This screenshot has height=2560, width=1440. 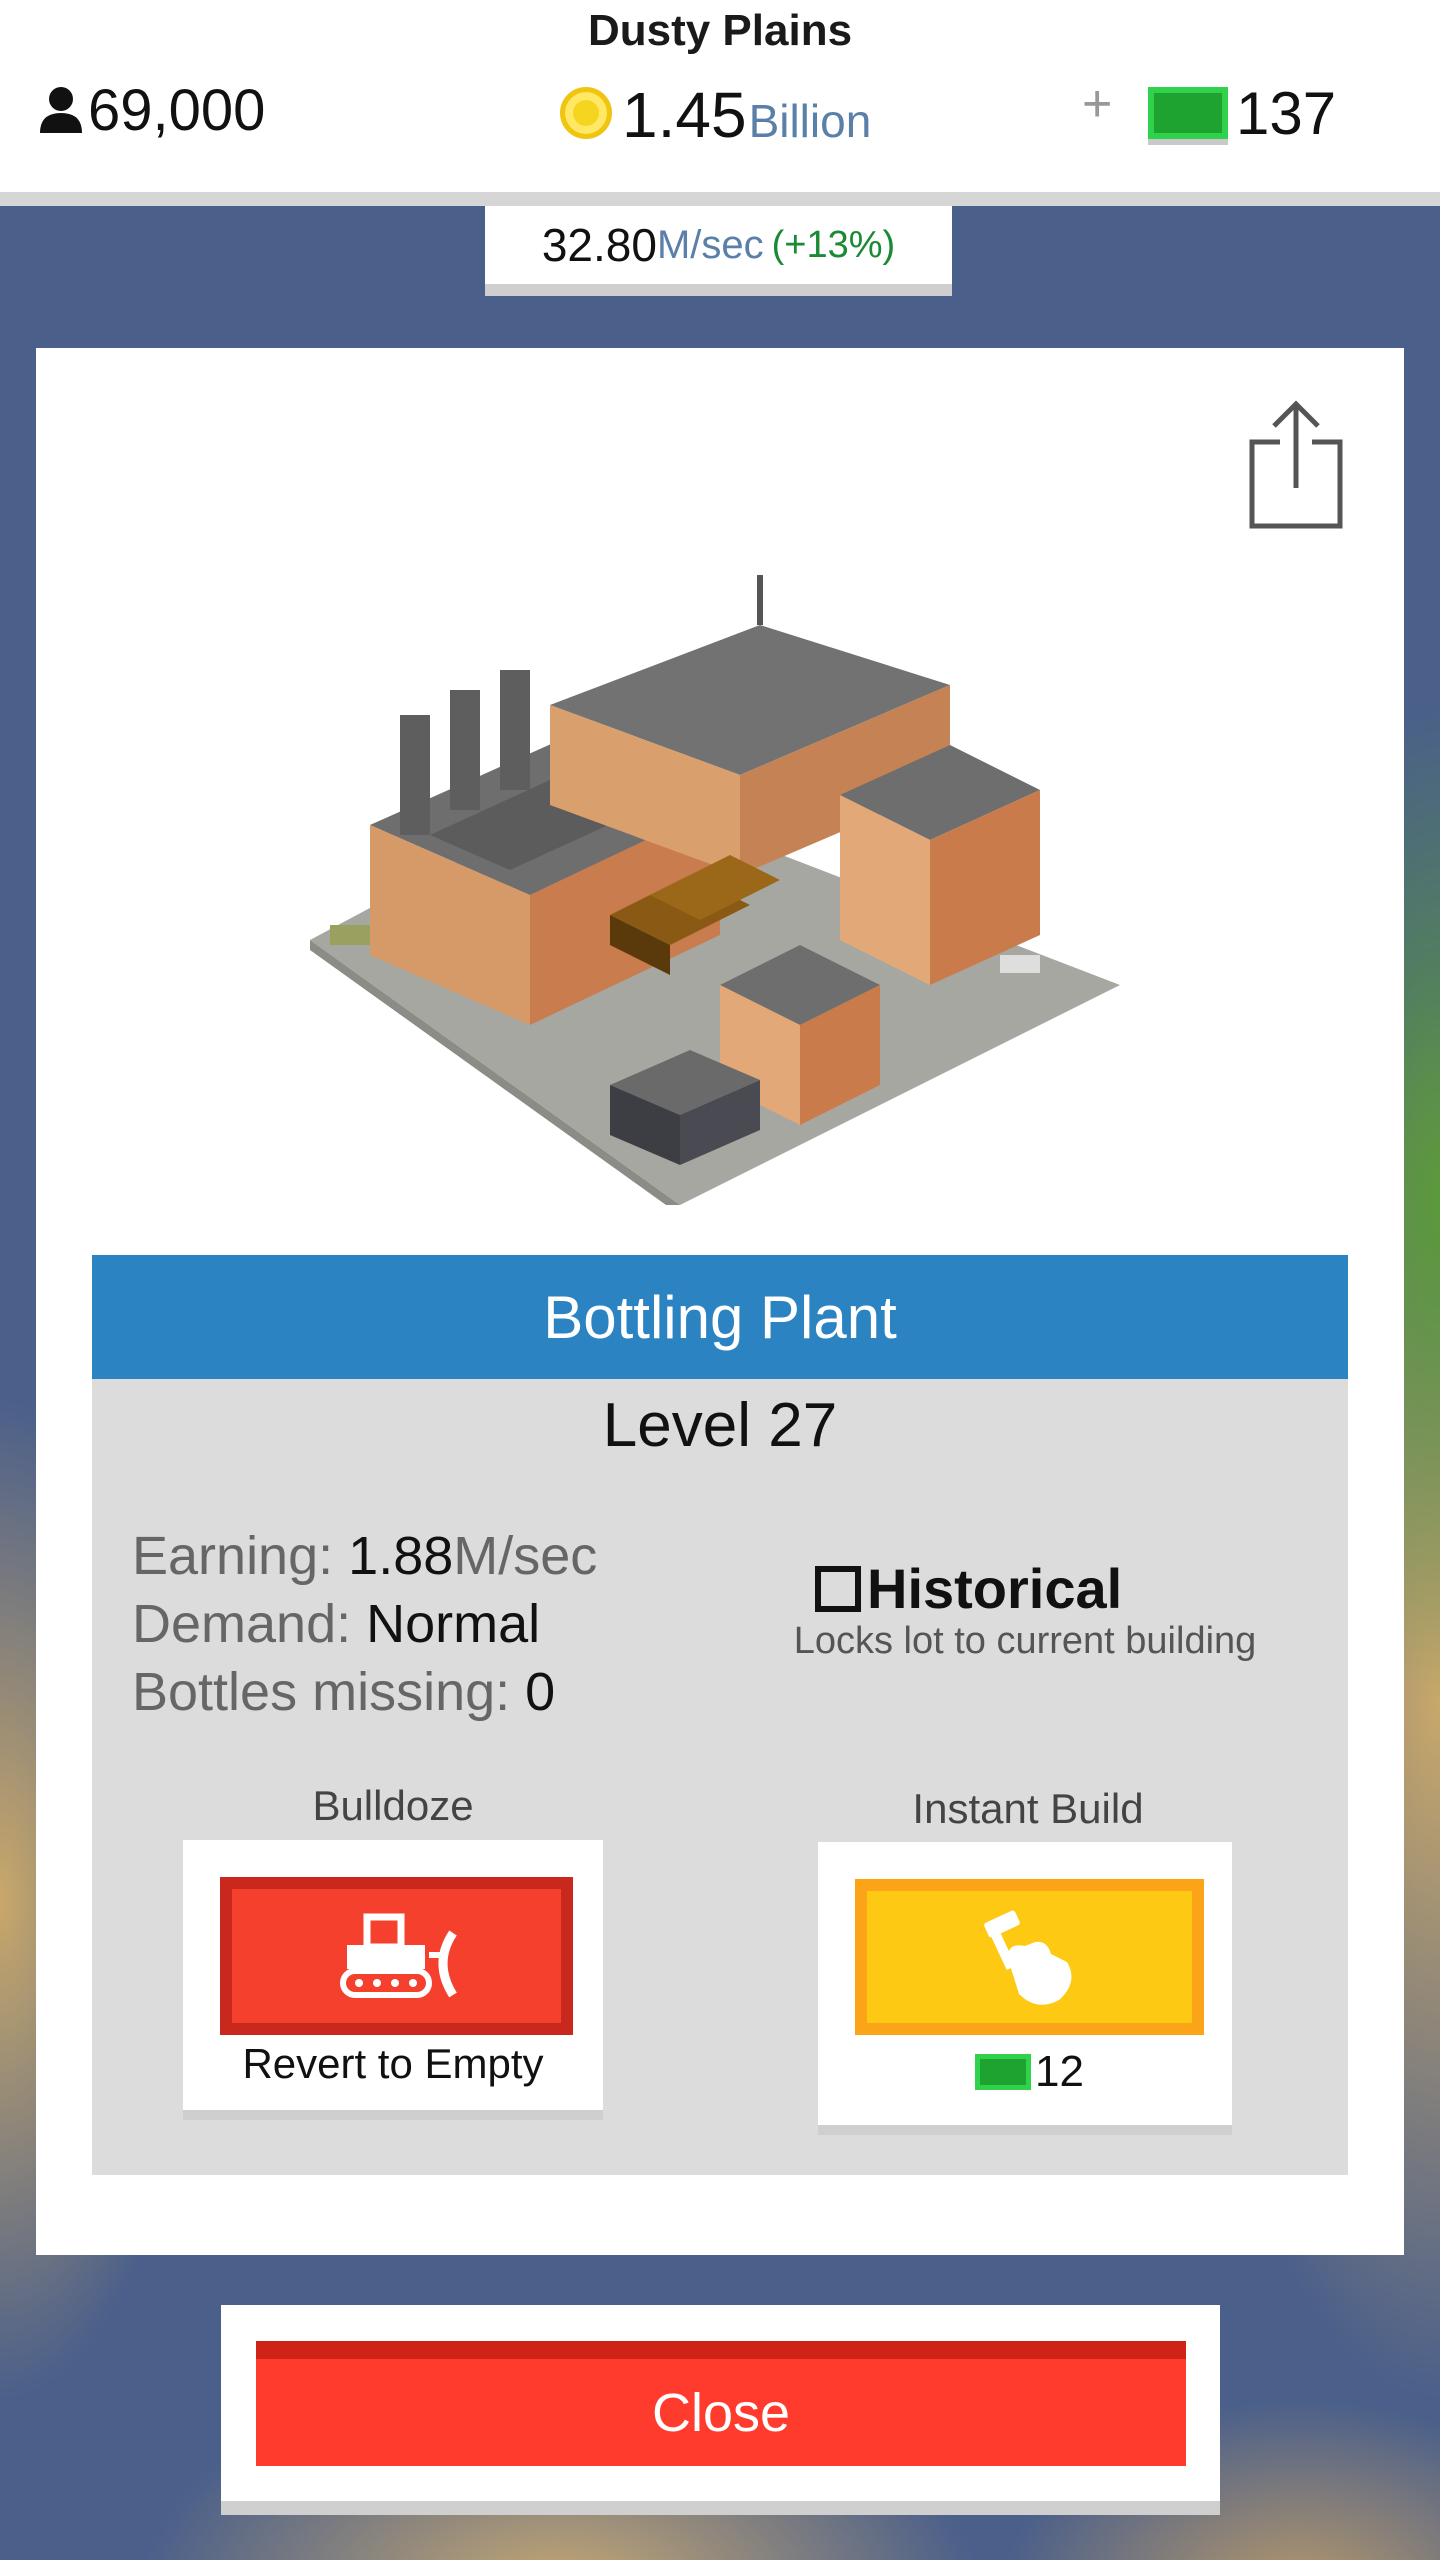 I want to click on revert-to-empty-caption: Revert to Empty, so click(x=393, y=2063).